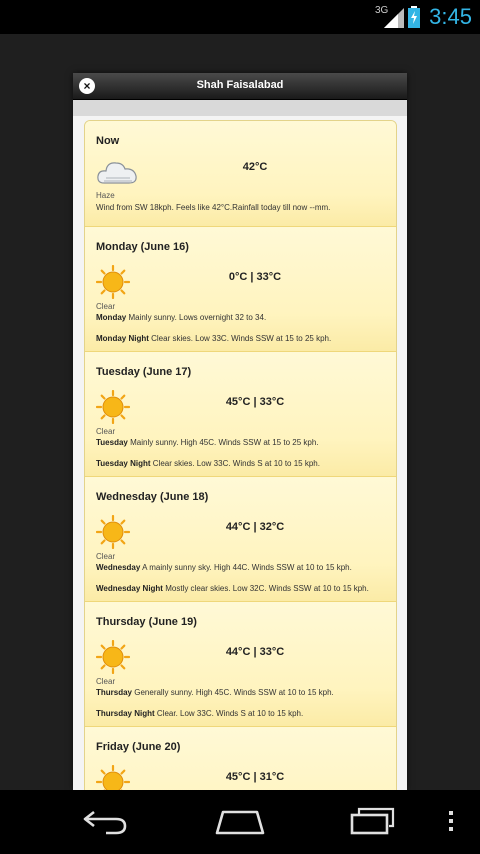 The width and height of the screenshot is (480, 854). What do you see at coordinates (152, 497) in the screenshot?
I see `card-title: Wednesday (June 18)` at bounding box center [152, 497].